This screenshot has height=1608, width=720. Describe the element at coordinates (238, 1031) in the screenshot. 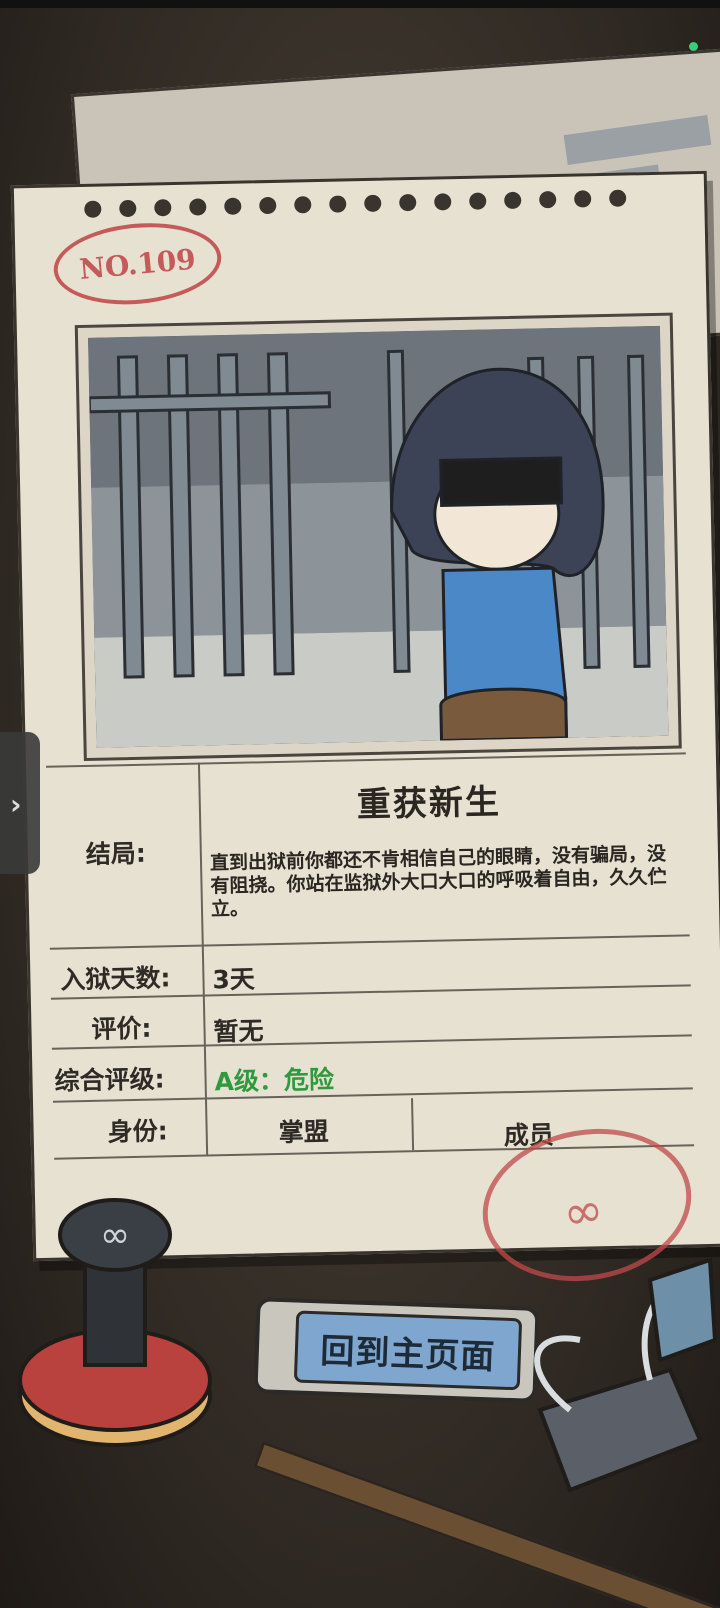

I see `review-value: 暂无` at that location.